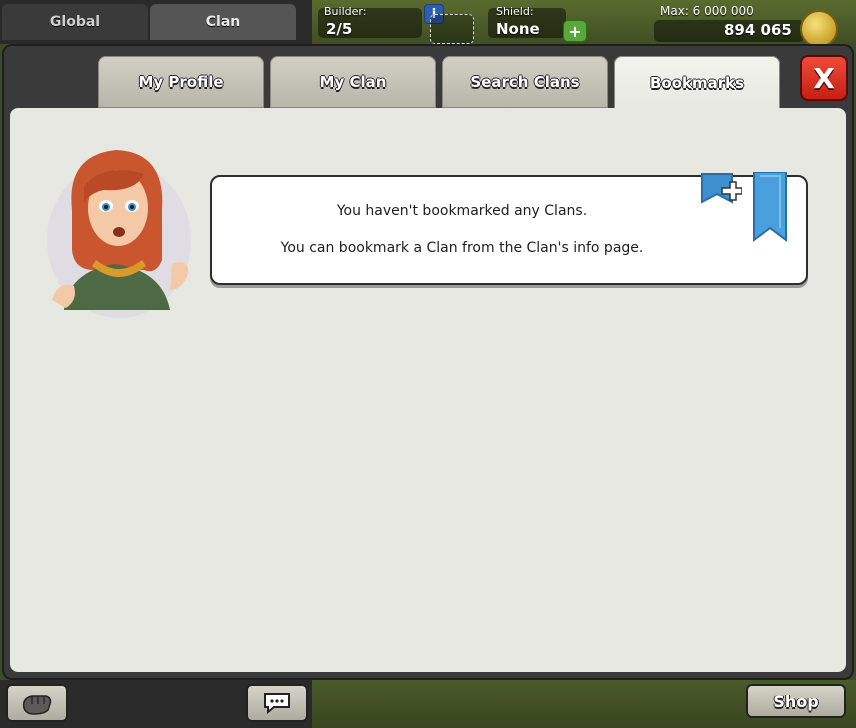  I want to click on villager-character-icon, so click(119, 234).